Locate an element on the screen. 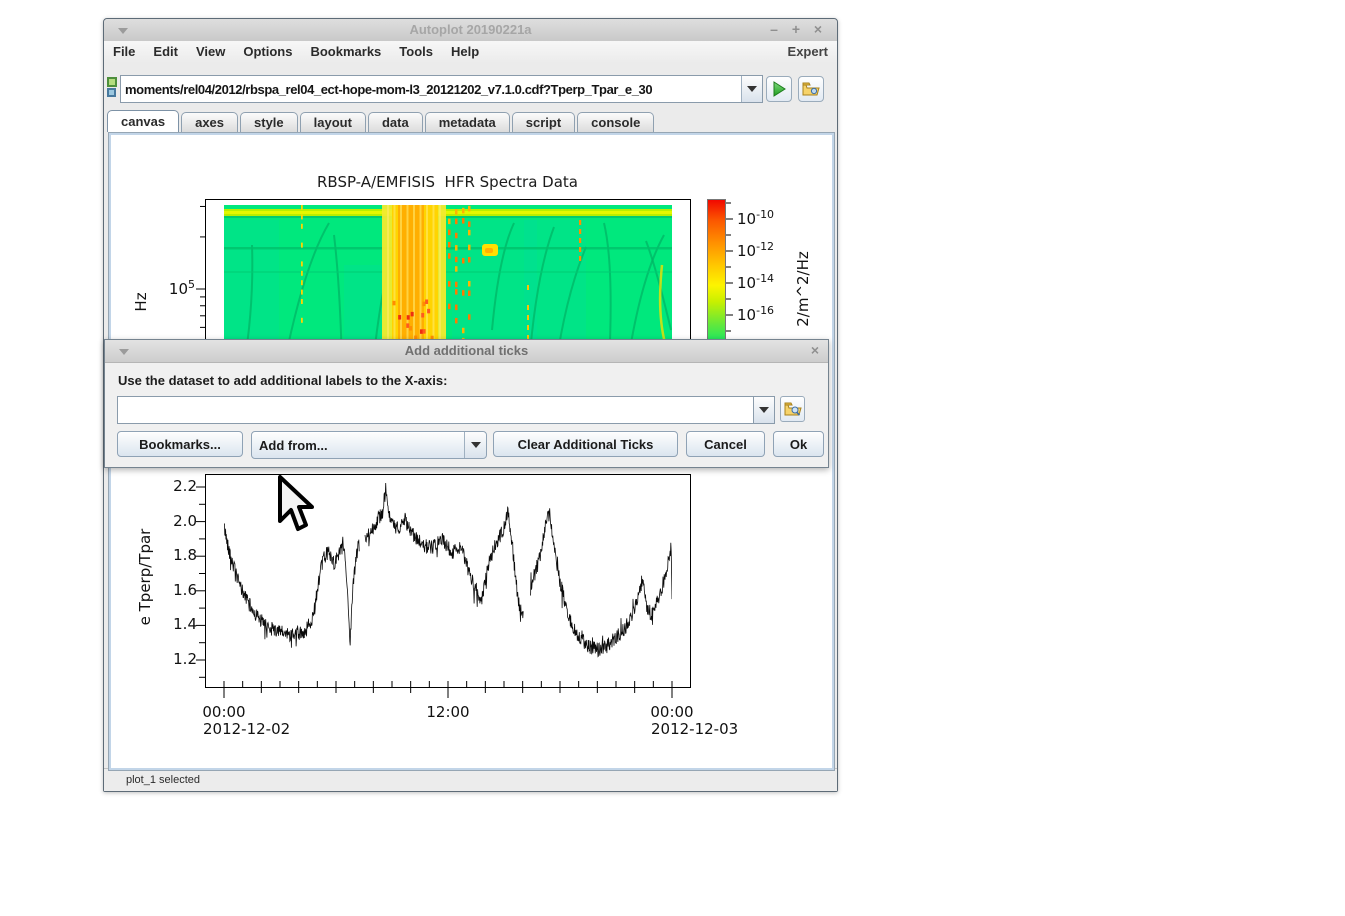  window-titlebar: Autoplot 20190221a – + × is located at coordinates (470, 30).